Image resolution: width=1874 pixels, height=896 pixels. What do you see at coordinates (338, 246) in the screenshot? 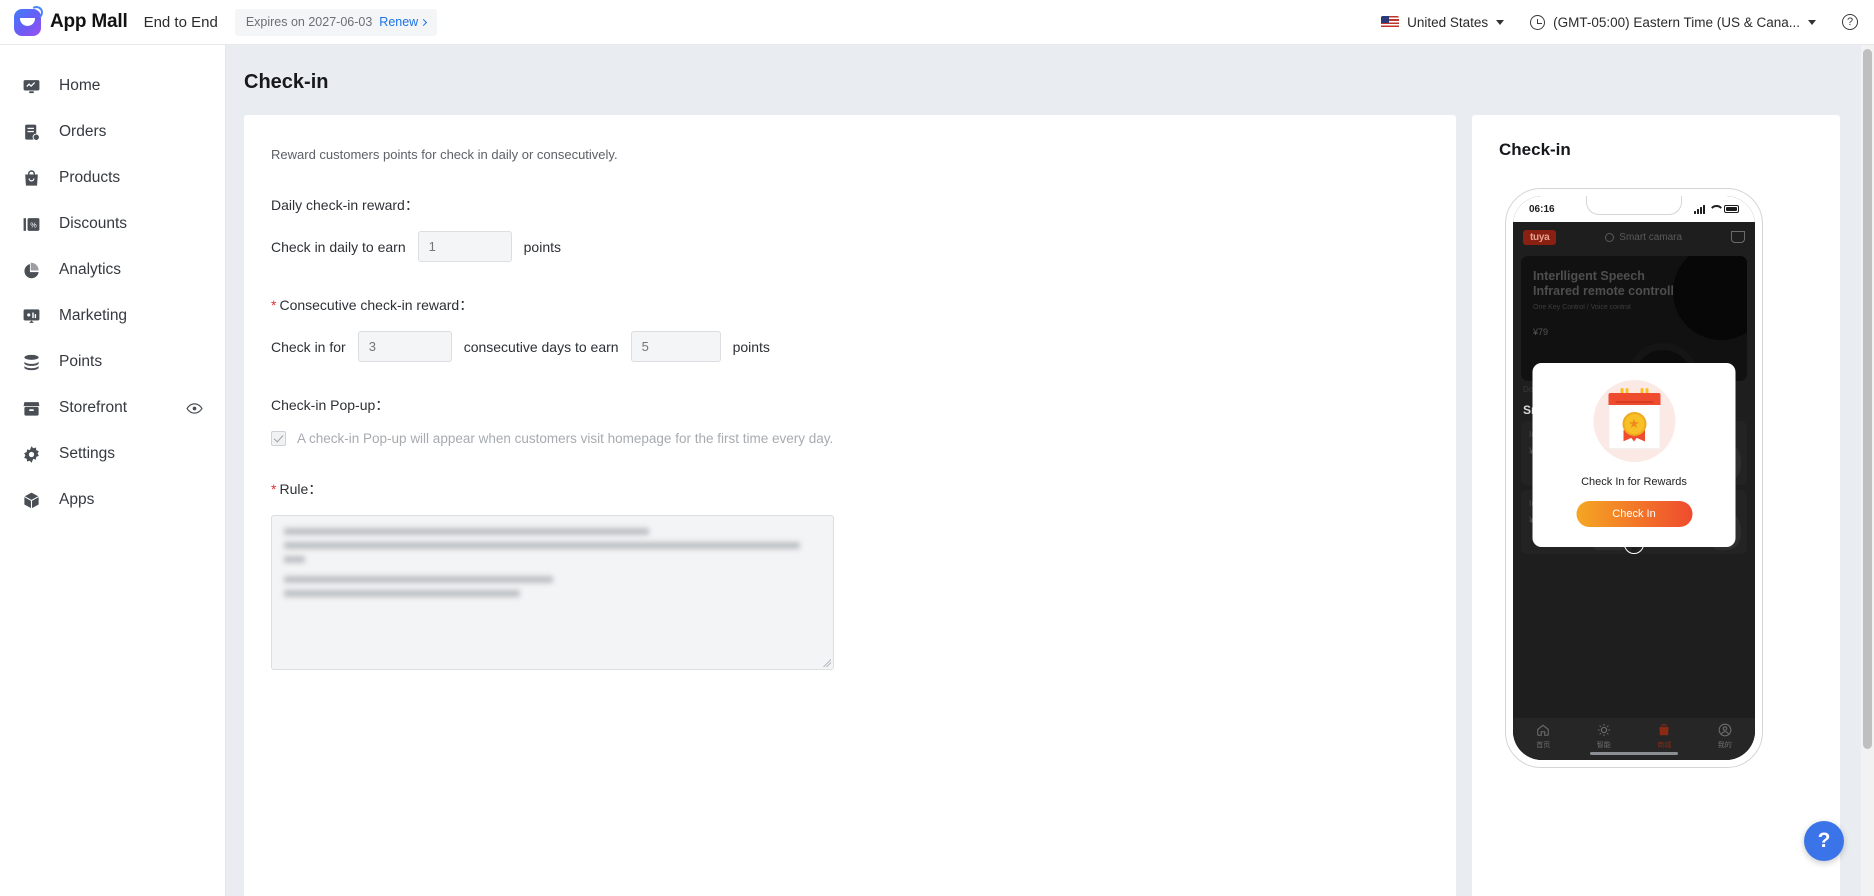
I see `daily-prefix-label: Check in daily to earn` at bounding box center [338, 246].